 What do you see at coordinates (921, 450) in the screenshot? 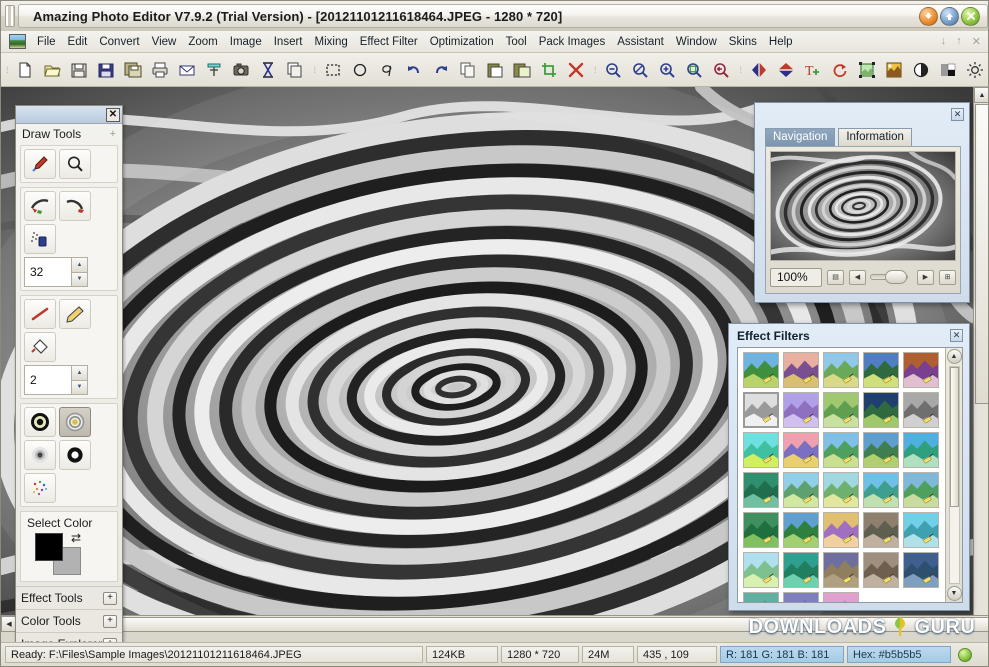
I see `filter-ripple` at bounding box center [921, 450].